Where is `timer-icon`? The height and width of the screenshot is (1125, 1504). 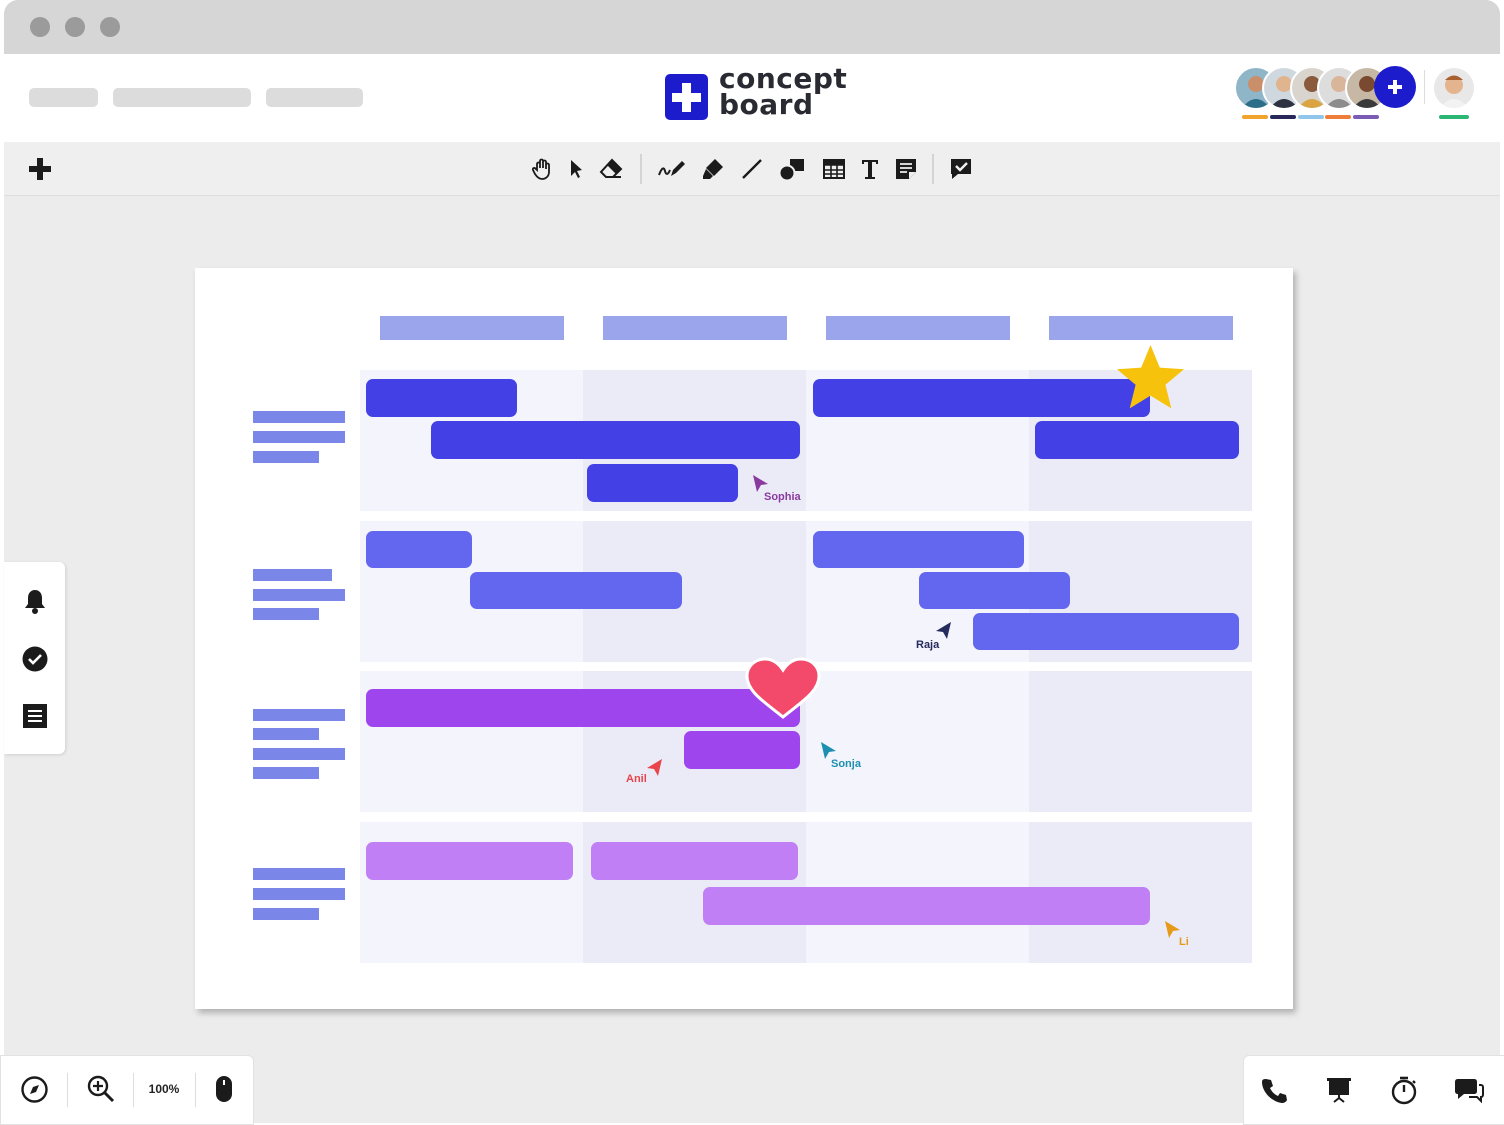 timer-icon is located at coordinates (1404, 1090).